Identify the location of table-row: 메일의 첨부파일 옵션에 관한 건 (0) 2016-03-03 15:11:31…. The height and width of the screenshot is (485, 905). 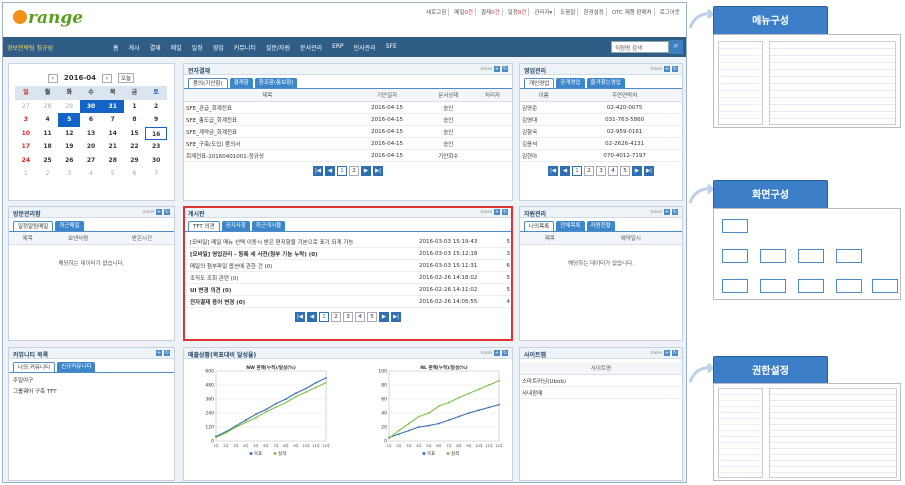
(348, 265).